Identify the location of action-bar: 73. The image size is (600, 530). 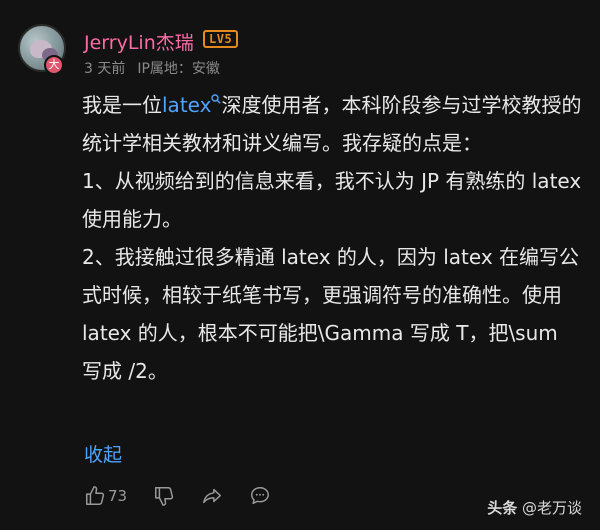
(190, 496).